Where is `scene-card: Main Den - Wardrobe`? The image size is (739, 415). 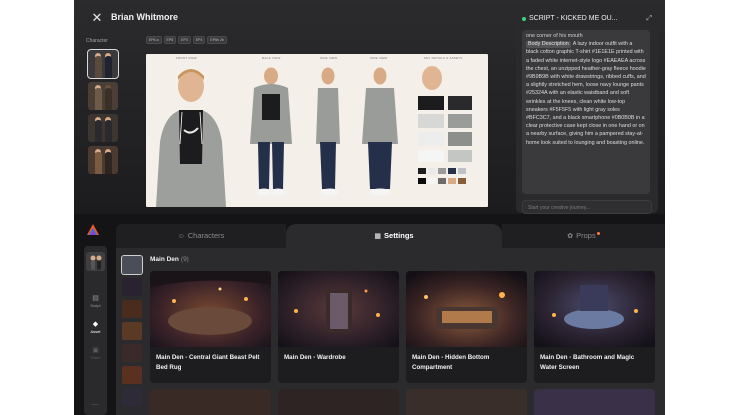
scene-card: Main Den - Wardrobe is located at coordinates (338, 327).